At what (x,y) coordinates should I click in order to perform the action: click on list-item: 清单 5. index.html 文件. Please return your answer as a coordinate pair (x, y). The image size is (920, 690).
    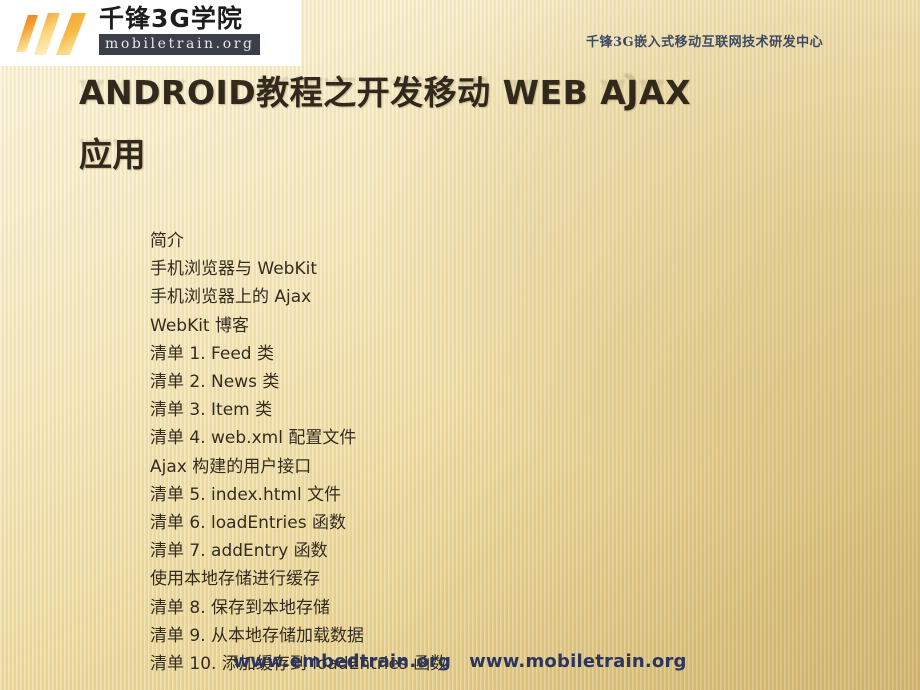
    Looking at the image, I should click on (246, 494).